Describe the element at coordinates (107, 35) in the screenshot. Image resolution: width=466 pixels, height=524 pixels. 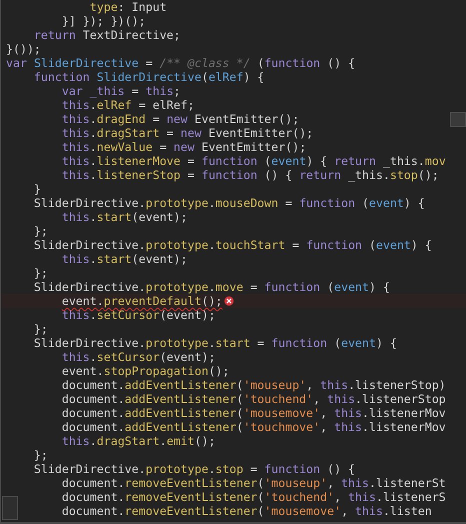
I see `code-line: return TextDirective;` at that location.